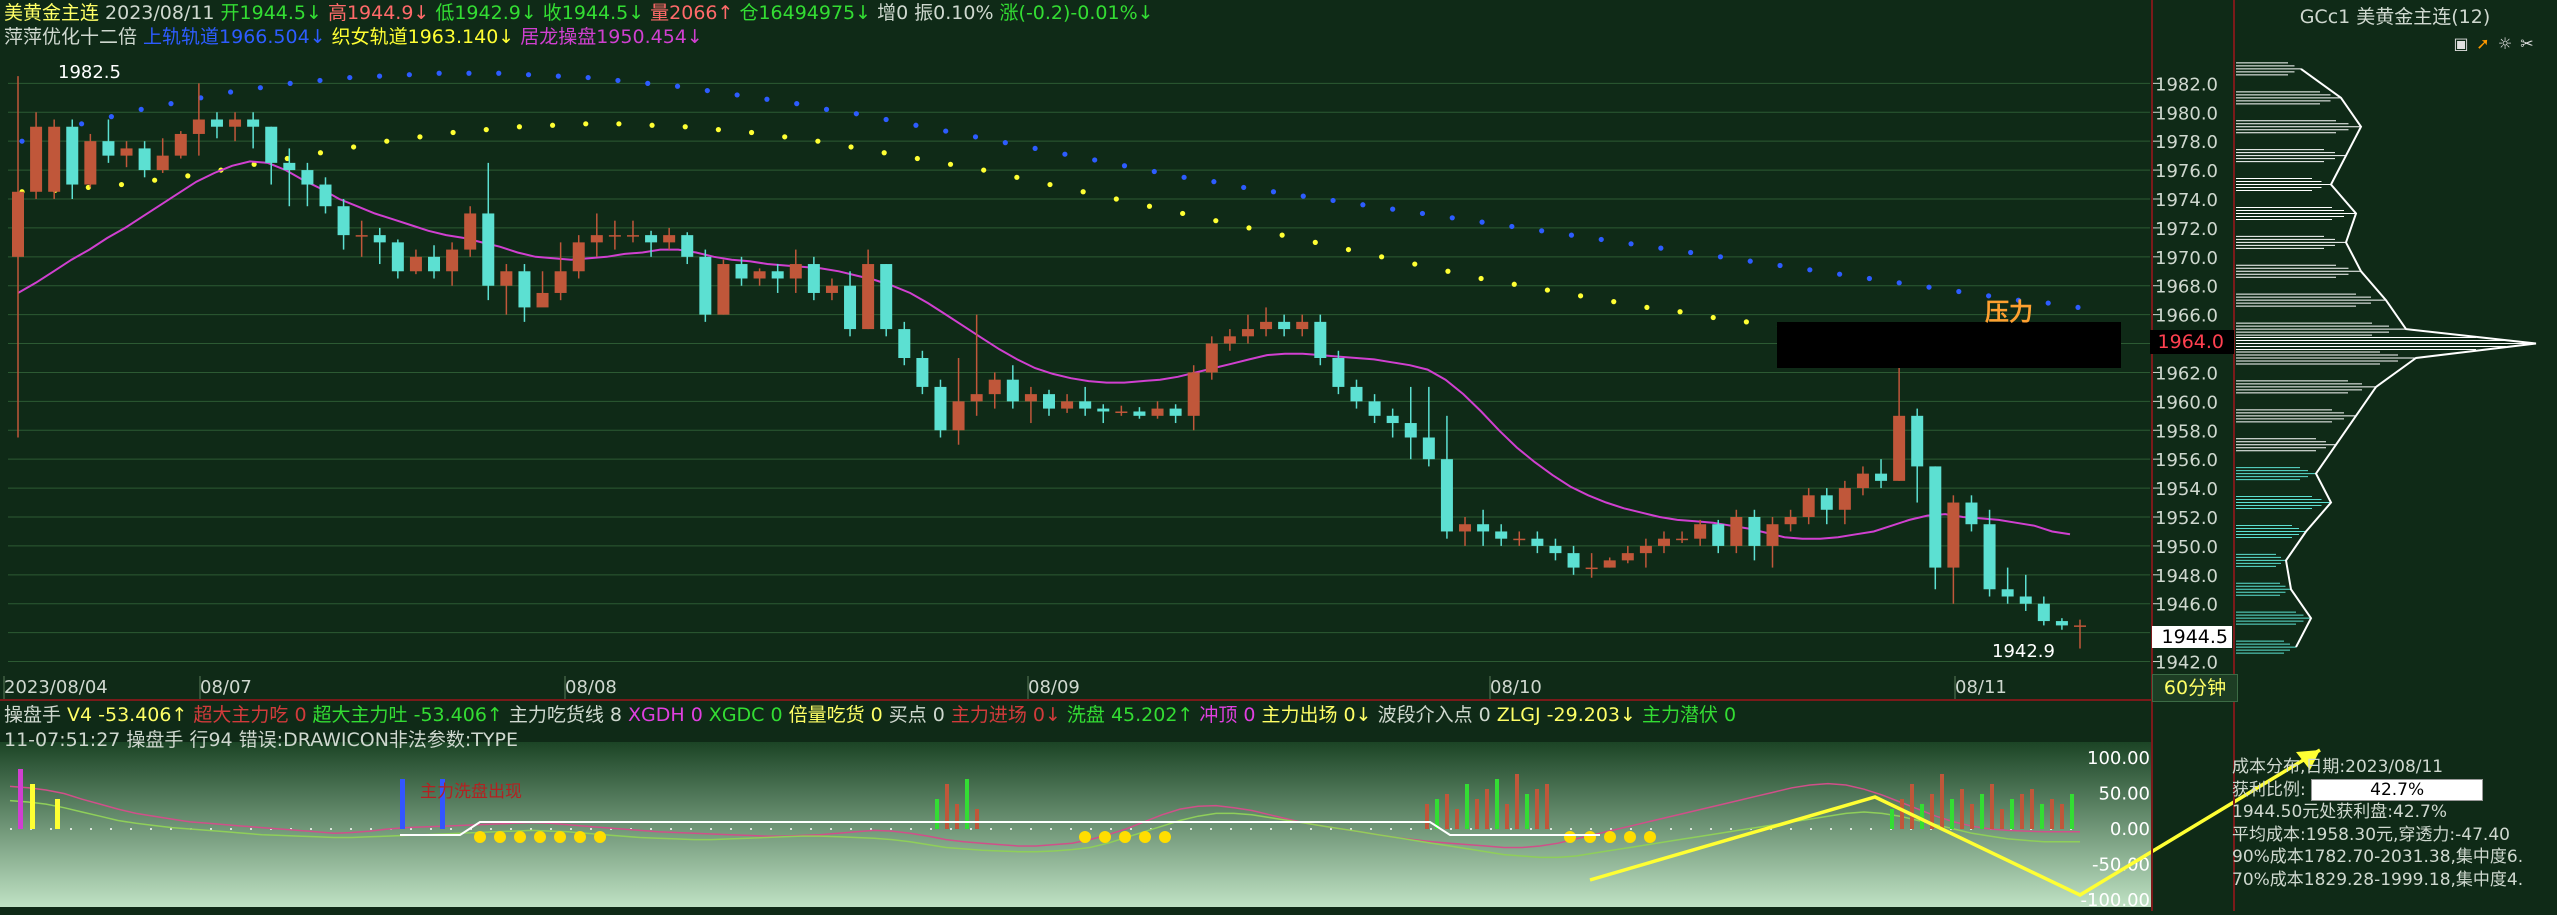 This screenshot has width=2557, height=915. Describe the element at coordinates (2186, 402) in the screenshot. I see `price-tick: 1960.0` at that location.